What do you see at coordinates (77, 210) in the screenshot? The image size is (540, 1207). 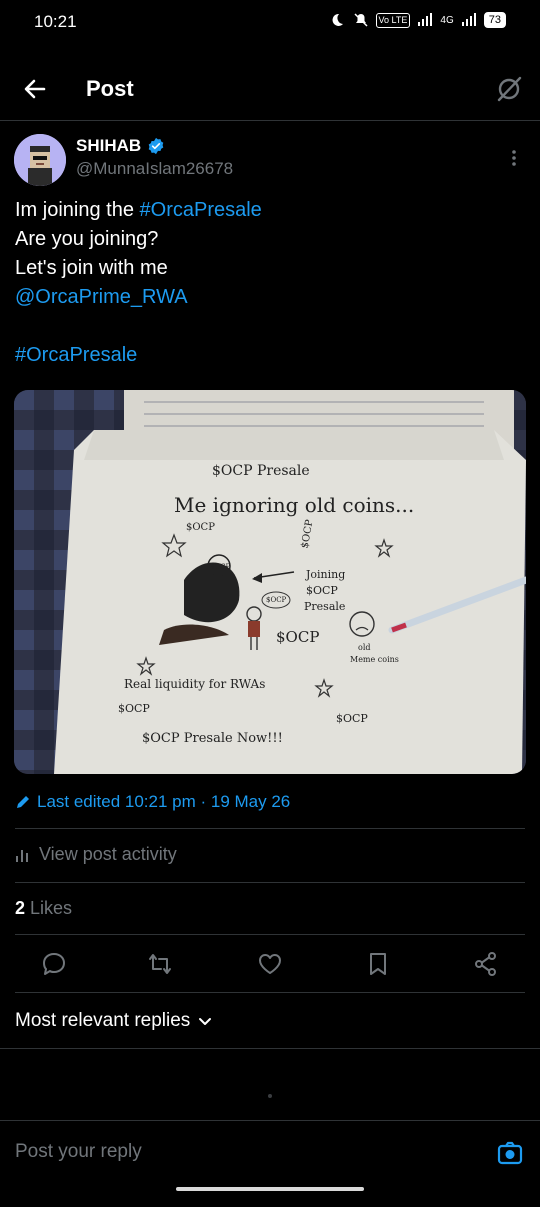 I see `text-segment: Im joining the` at bounding box center [77, 210].